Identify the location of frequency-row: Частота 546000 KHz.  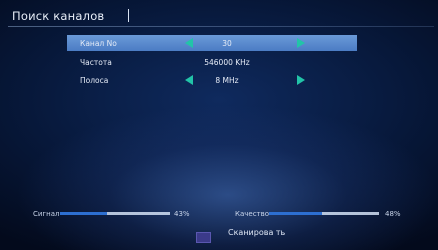
(212, 62).